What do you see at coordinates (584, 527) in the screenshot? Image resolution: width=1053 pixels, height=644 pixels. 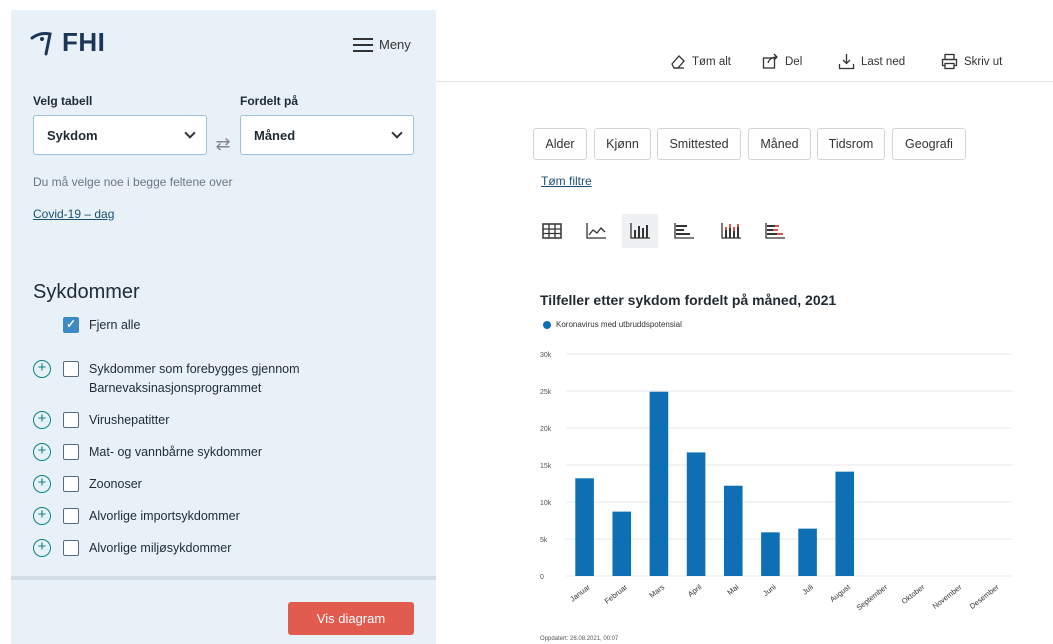 I see `bar-januar` at bounding box center [584, 527].